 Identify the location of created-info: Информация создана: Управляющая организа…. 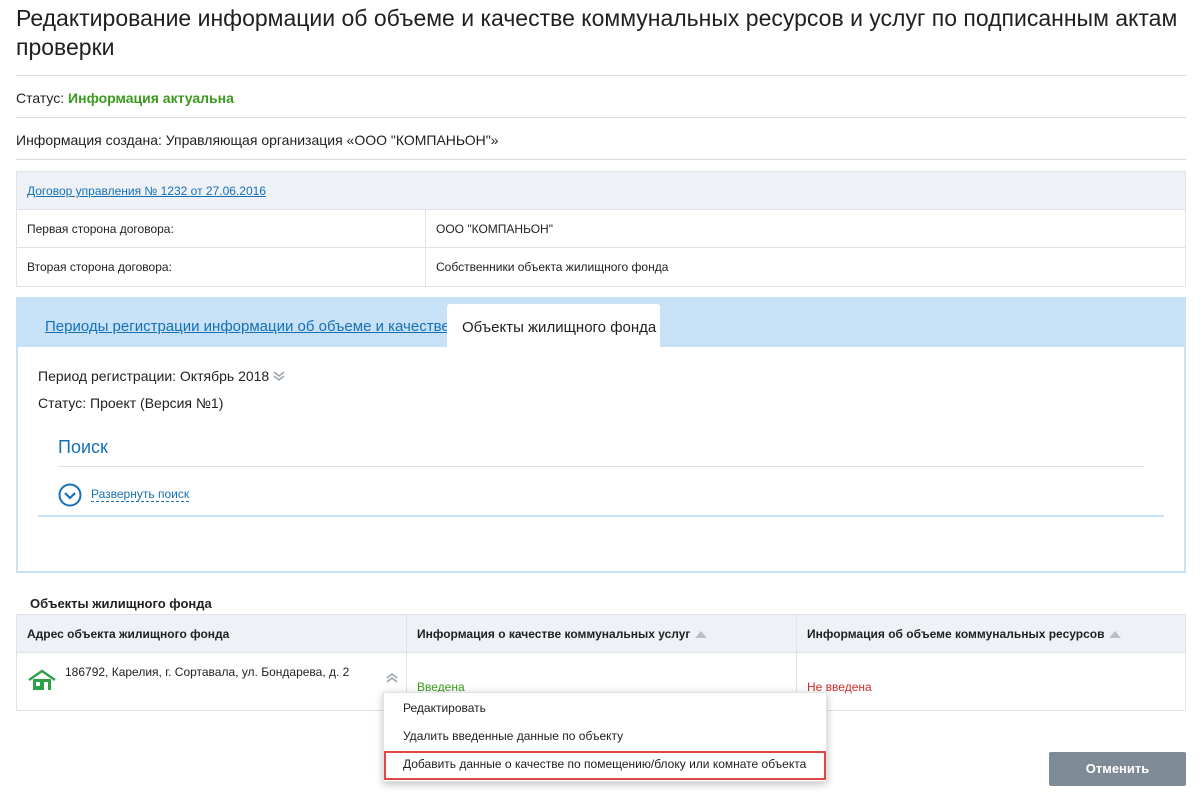
(257, 140).